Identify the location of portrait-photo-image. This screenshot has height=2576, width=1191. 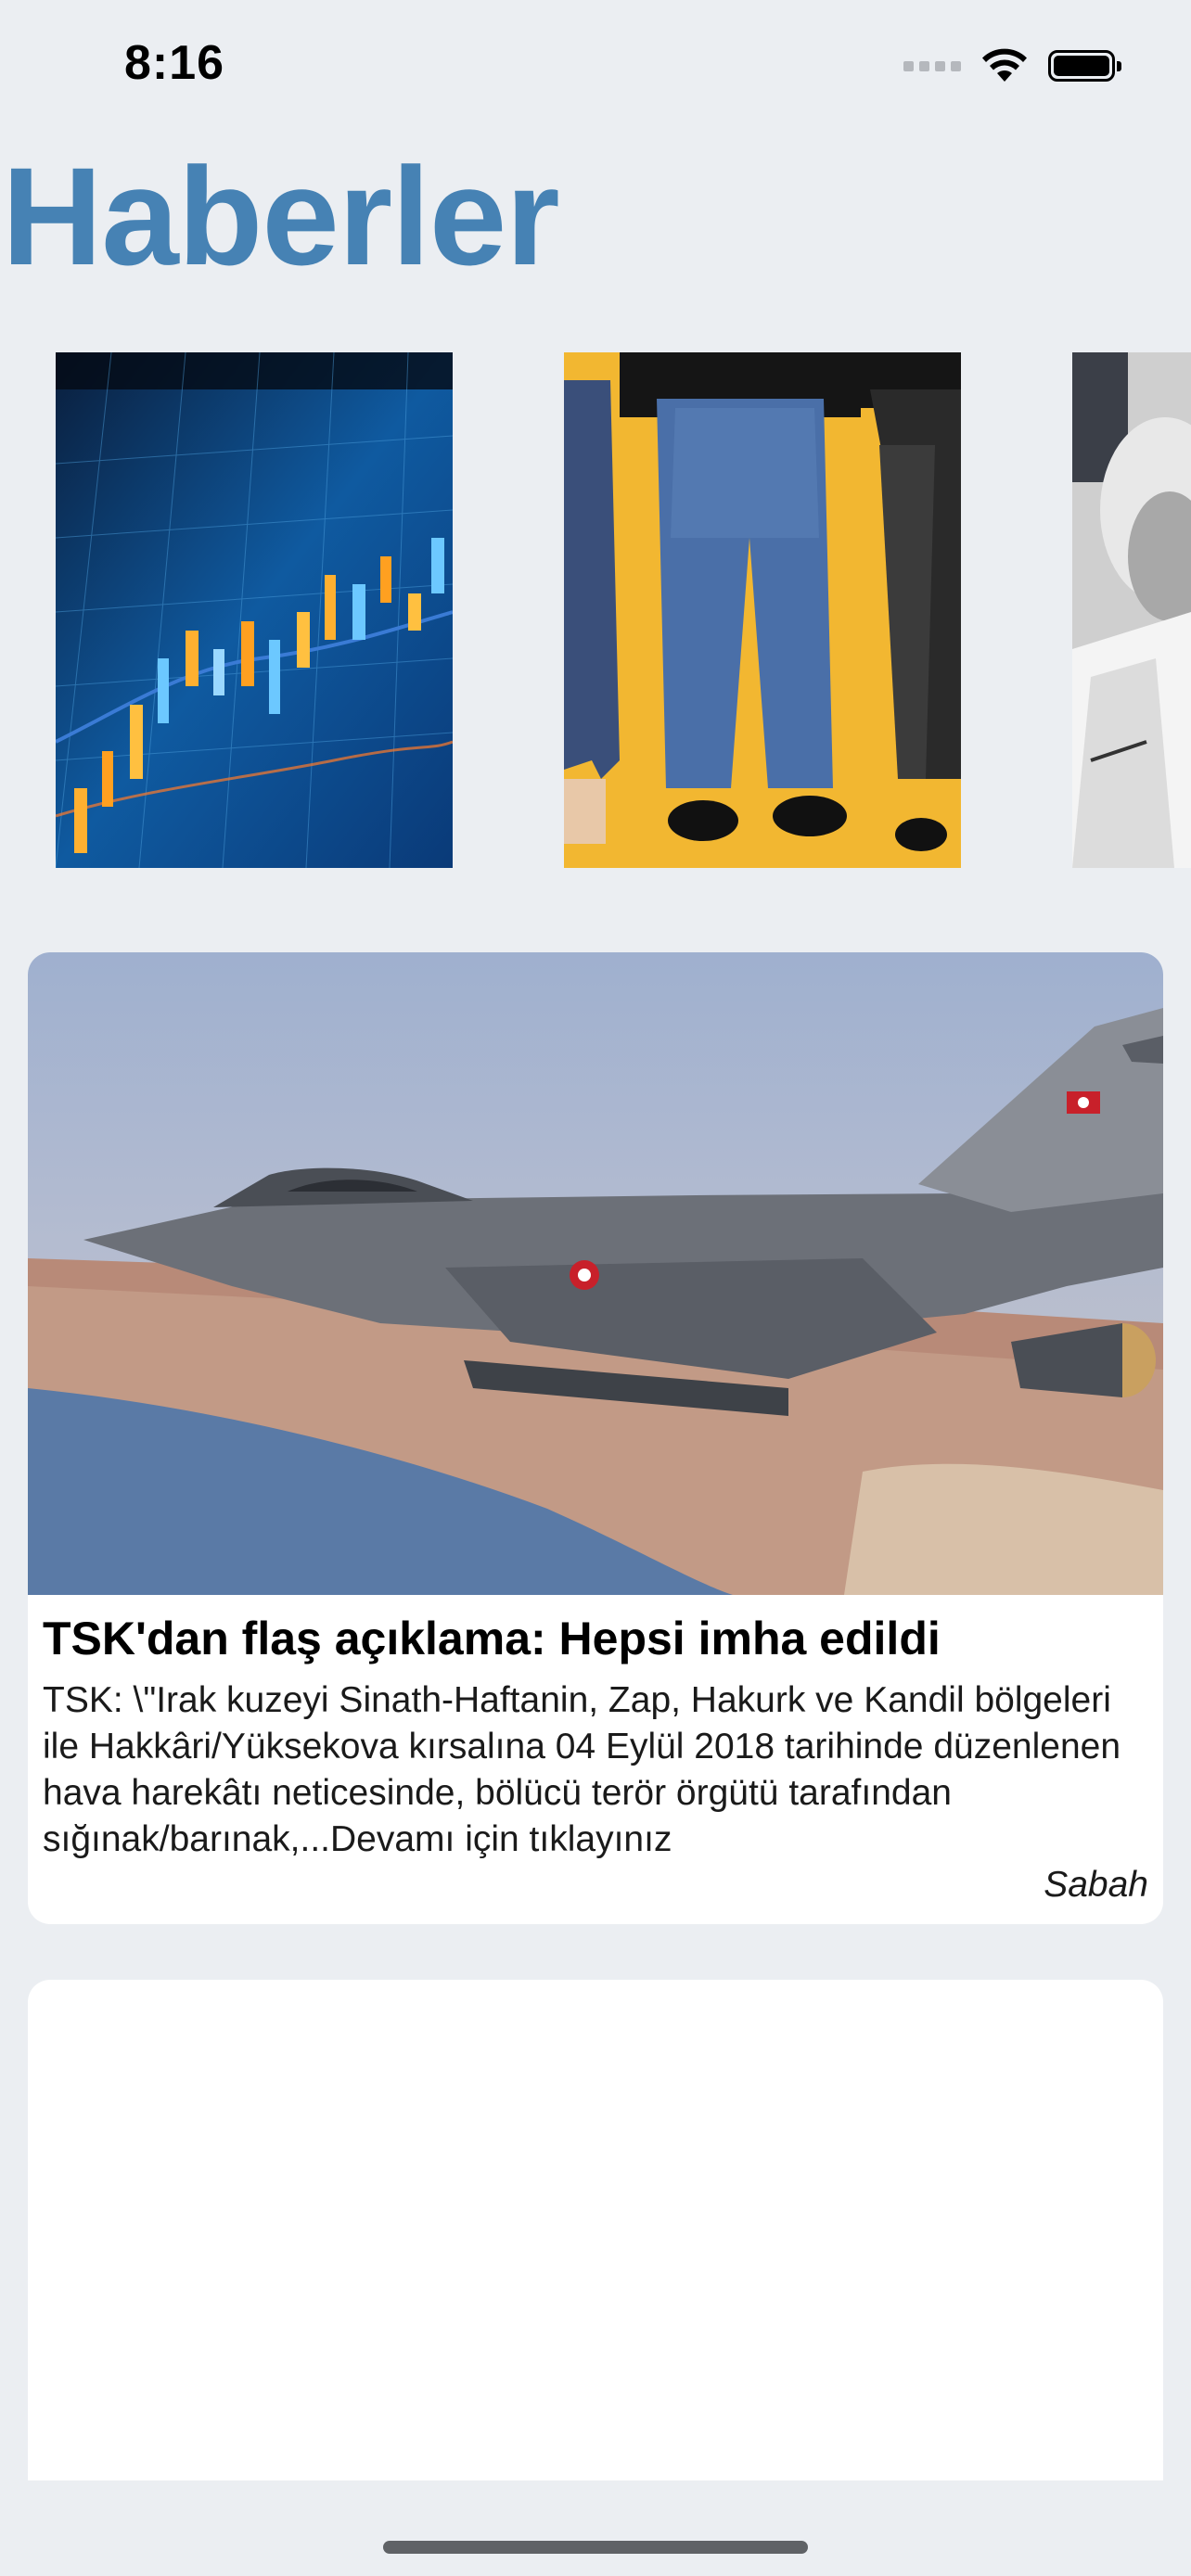
(1131, 610).